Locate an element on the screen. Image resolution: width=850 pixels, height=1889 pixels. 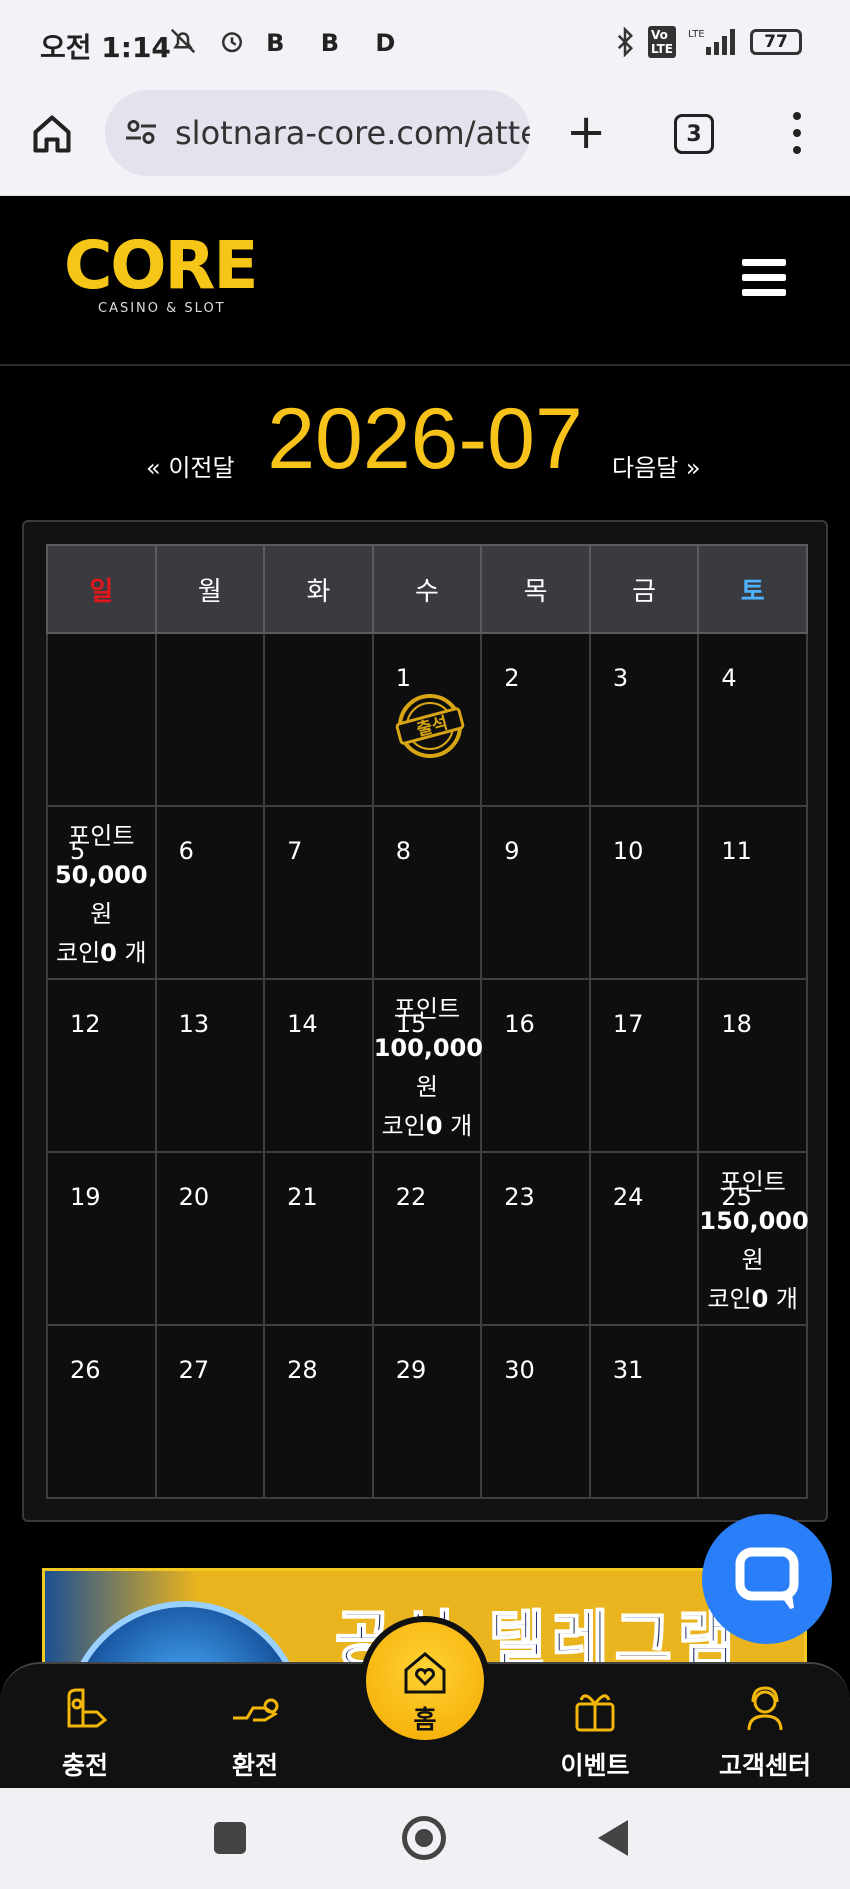
nav-deposit-label: 충전 is located at coordinates (84, 1765).